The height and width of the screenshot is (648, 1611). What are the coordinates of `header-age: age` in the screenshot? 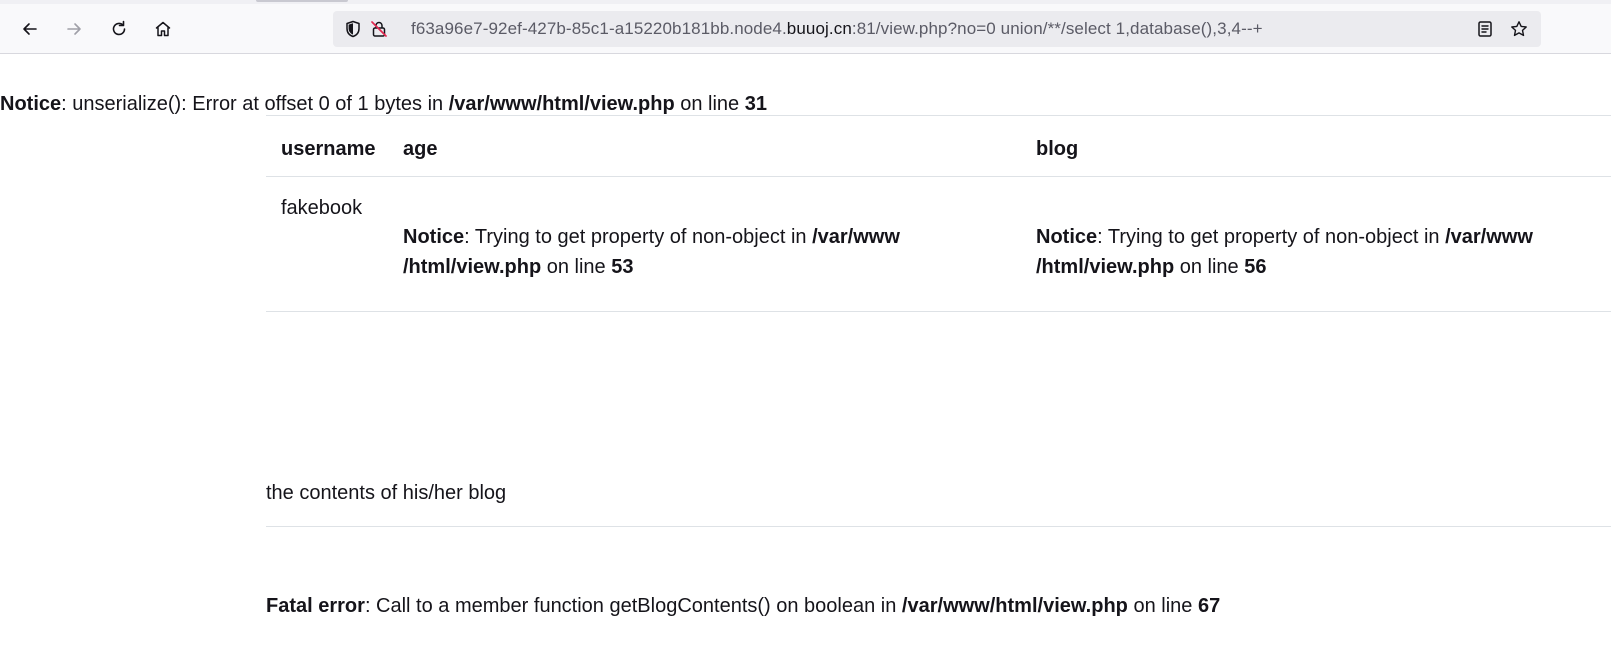 It's located at (420, 149).